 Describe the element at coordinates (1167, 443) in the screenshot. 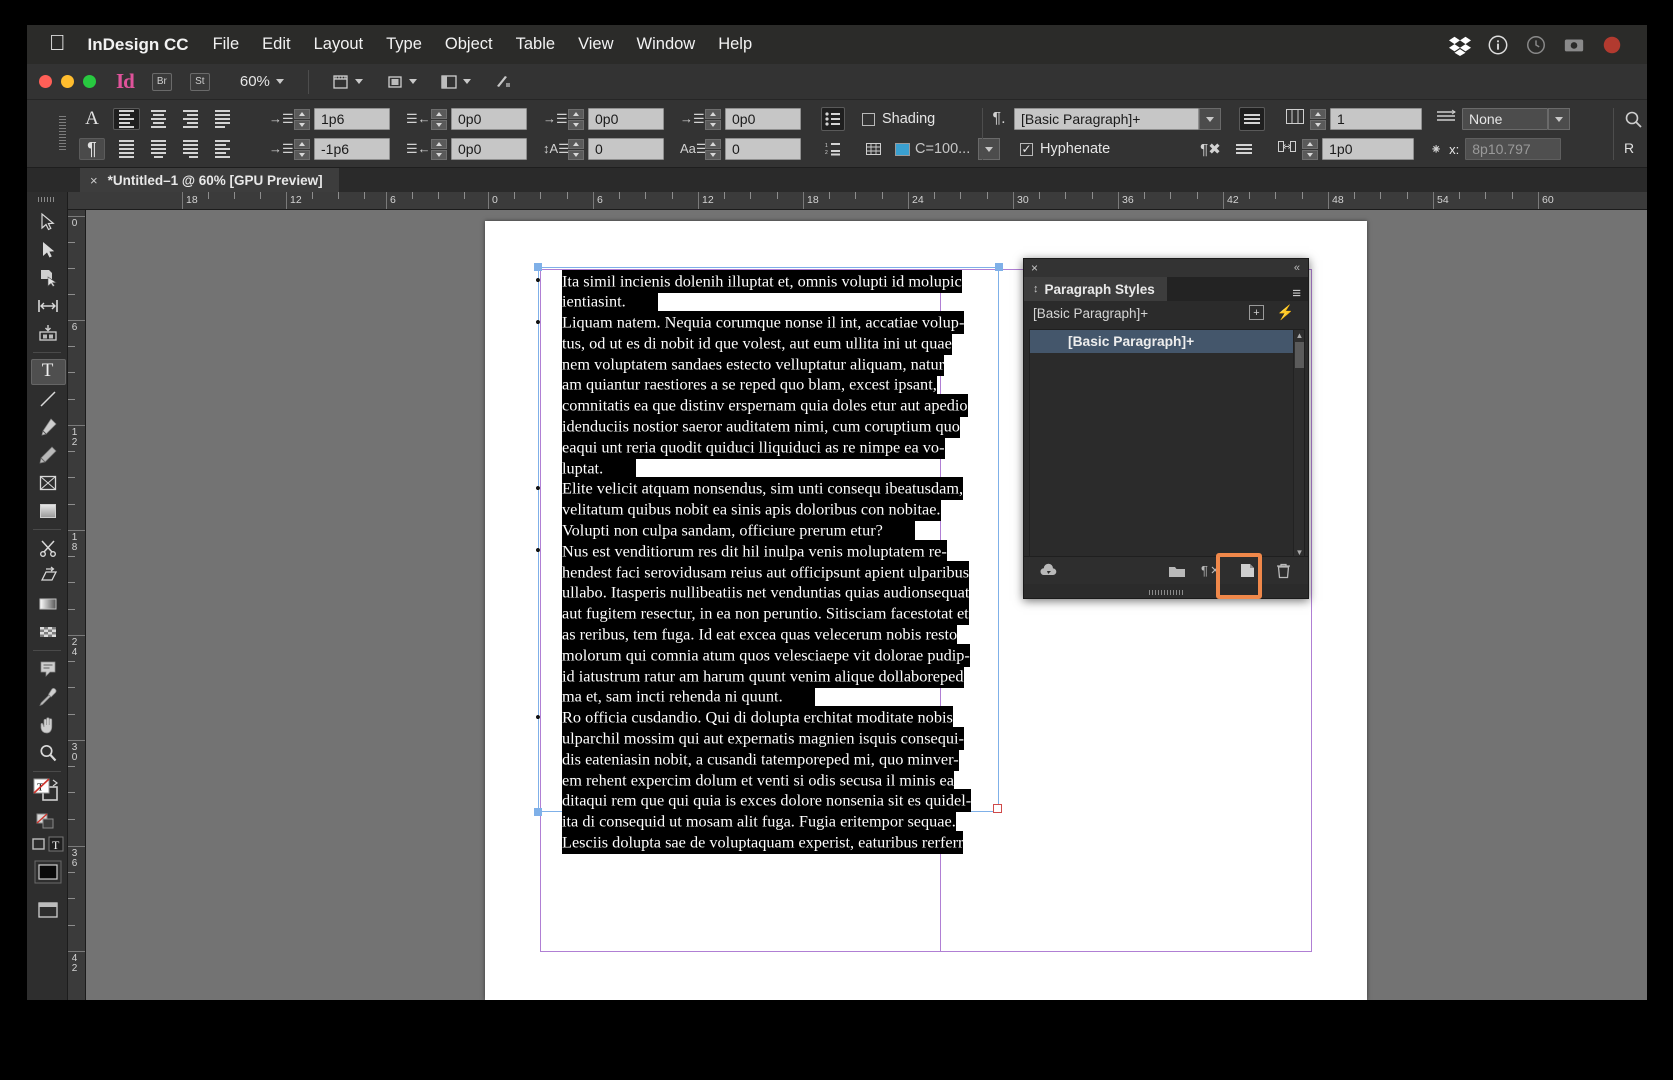

I see `styles-list: [Basic Paragraph]+ ▲ ▼` at that location.